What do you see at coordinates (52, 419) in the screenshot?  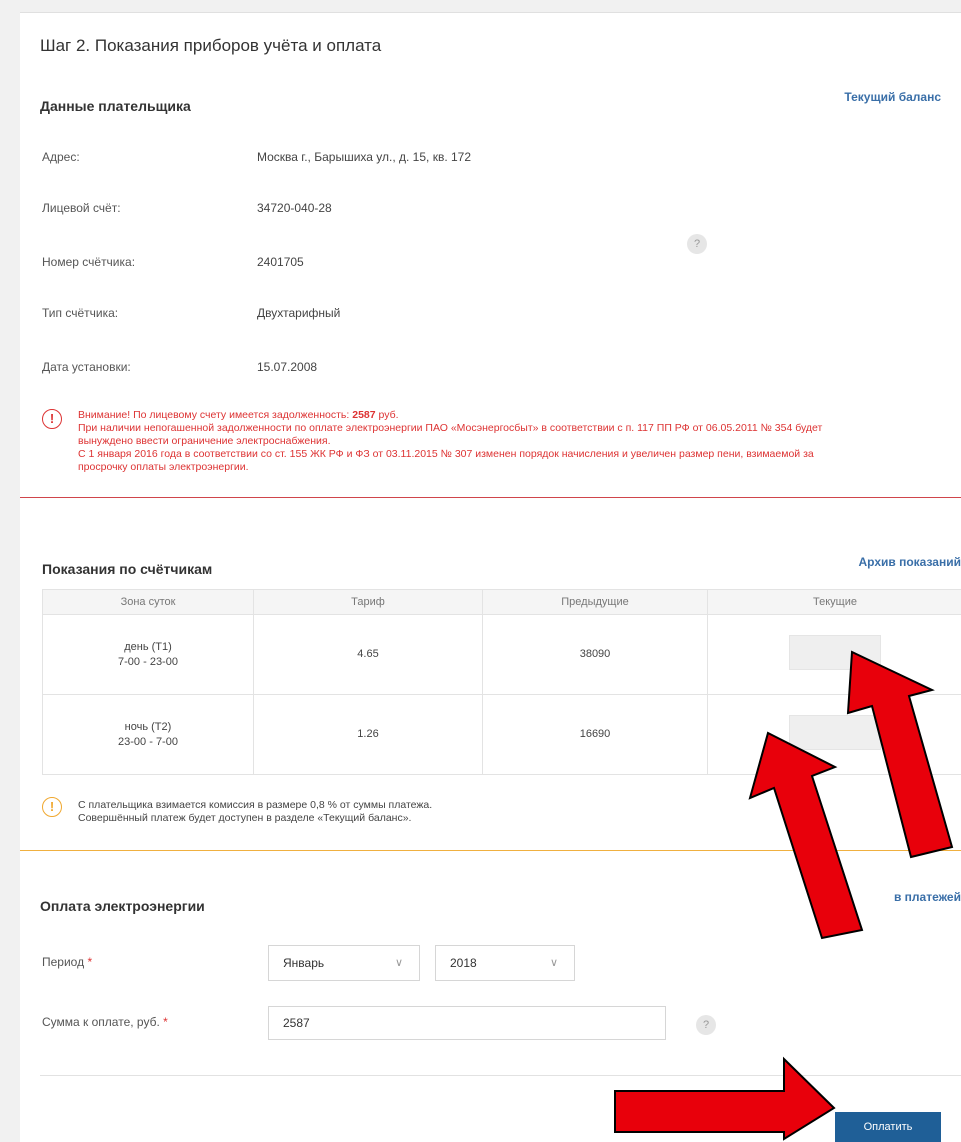 I see `warning-icon: !` at bounding box center [52, 419].